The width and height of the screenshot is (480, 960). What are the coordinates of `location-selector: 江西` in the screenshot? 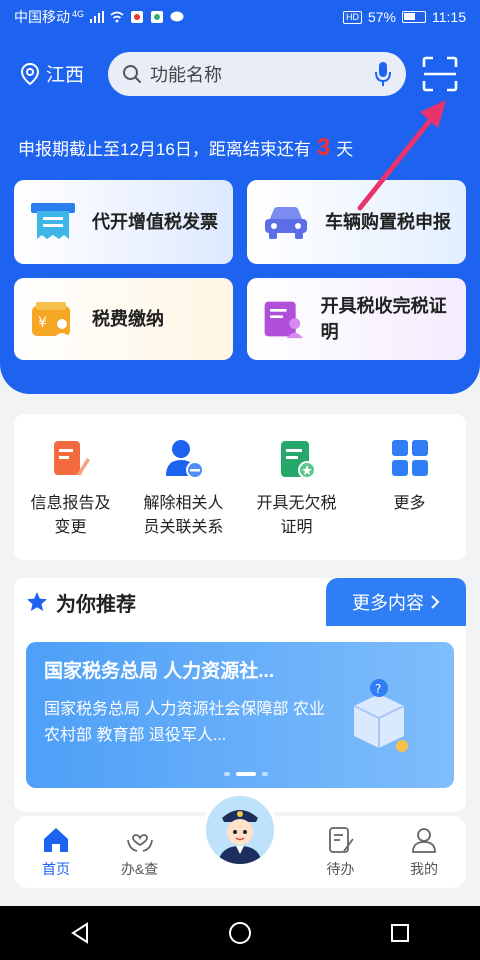 It's located at (52, 73).